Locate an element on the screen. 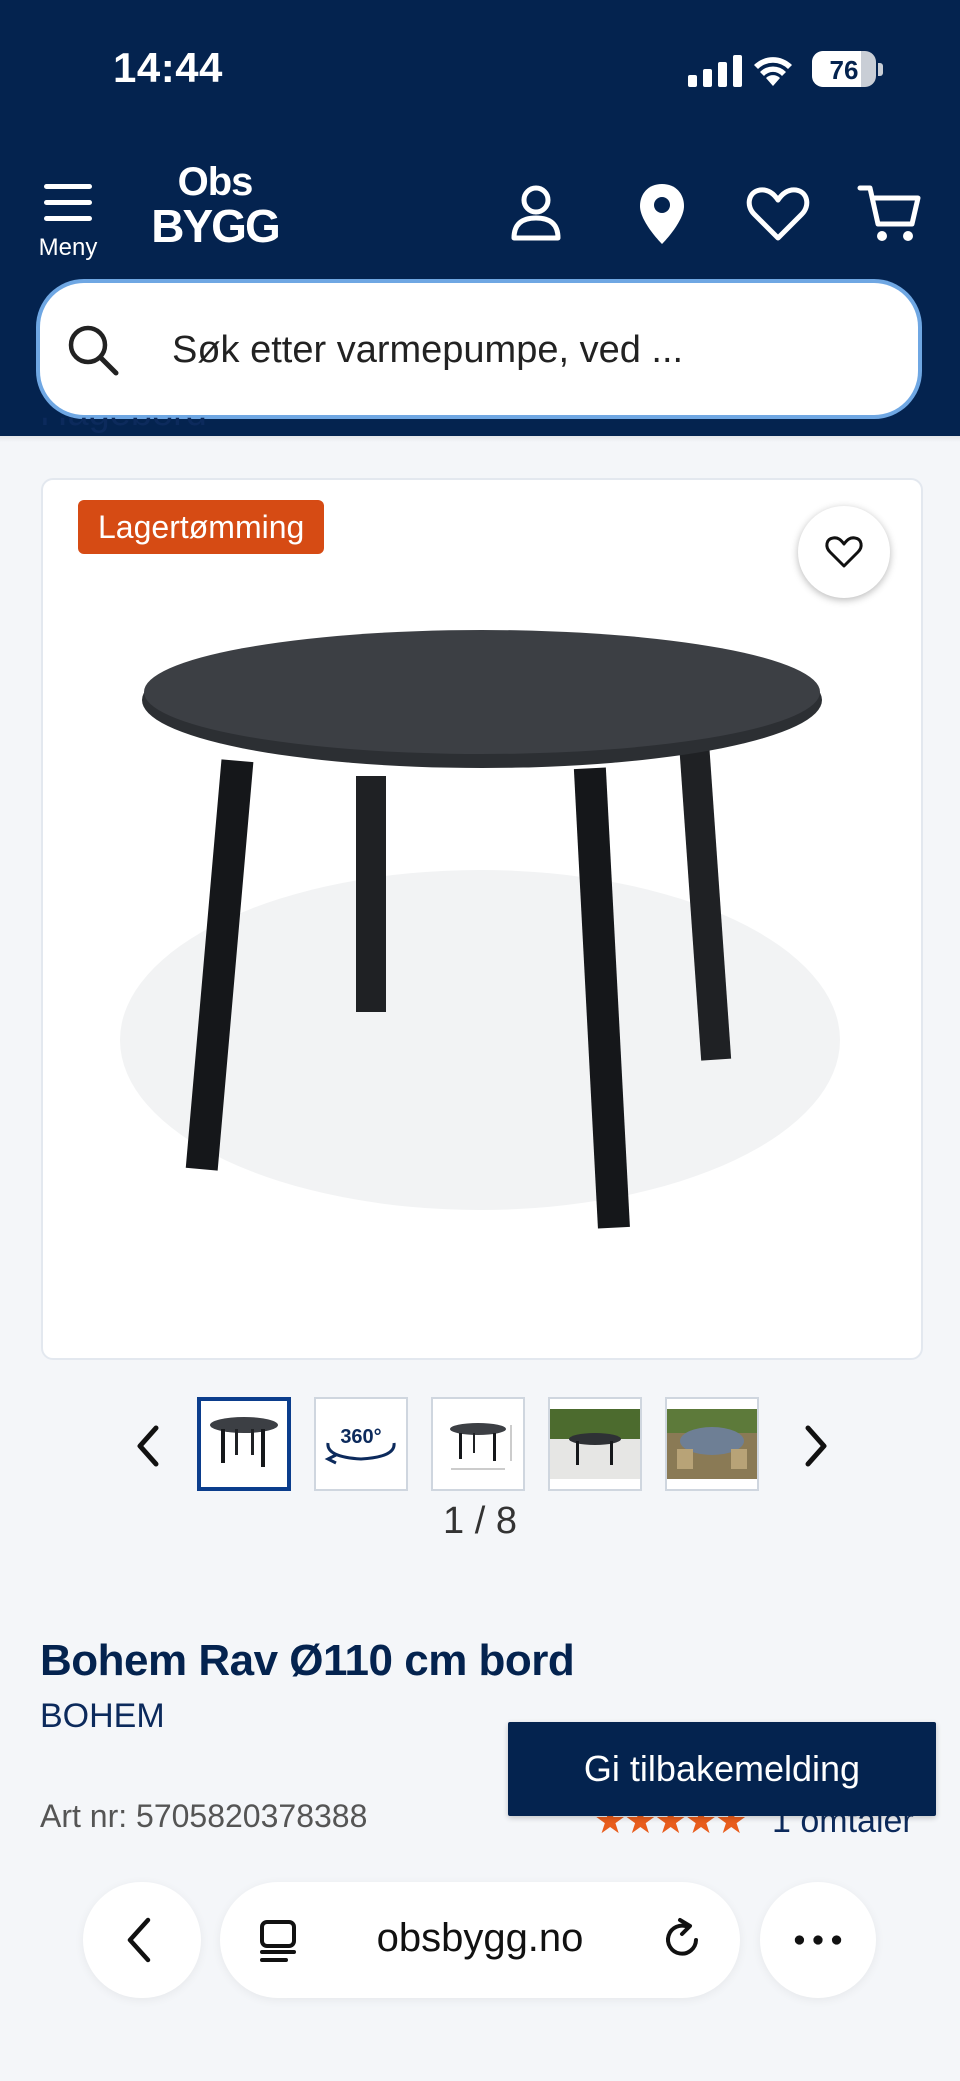  rotate-360-icon: 360° is located at coordinates (360, 1445).